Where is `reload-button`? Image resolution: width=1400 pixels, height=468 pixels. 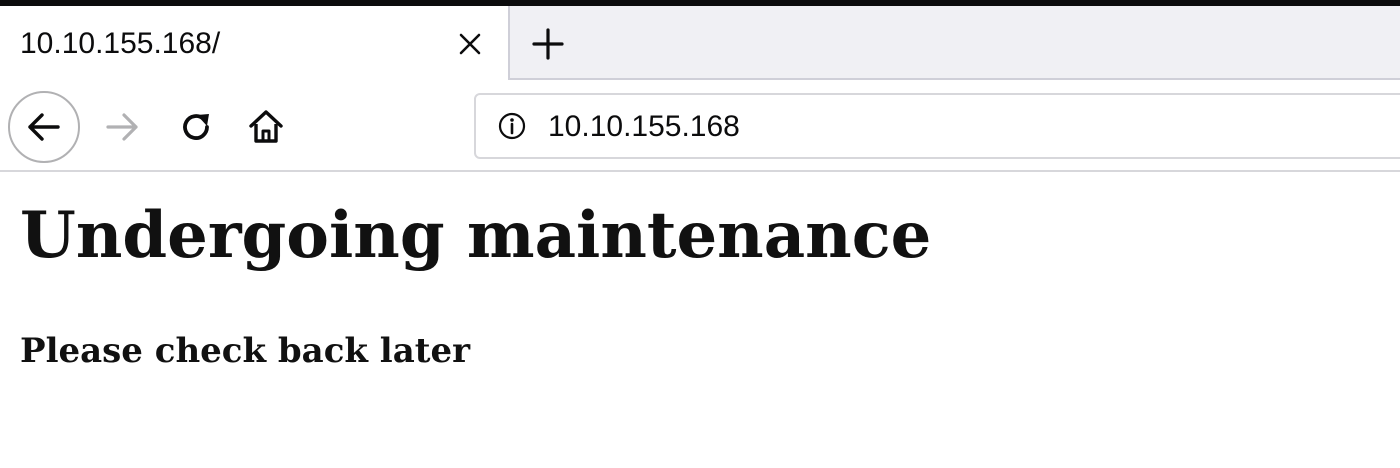 reload-button is located at coordinates (196, 127).